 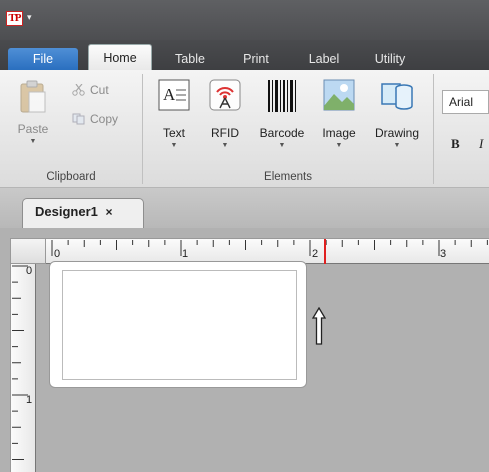 What do you see at coordinates (78, 90) in the screenshot?
I see `scissors-icon` at bounding box center [78, 90].